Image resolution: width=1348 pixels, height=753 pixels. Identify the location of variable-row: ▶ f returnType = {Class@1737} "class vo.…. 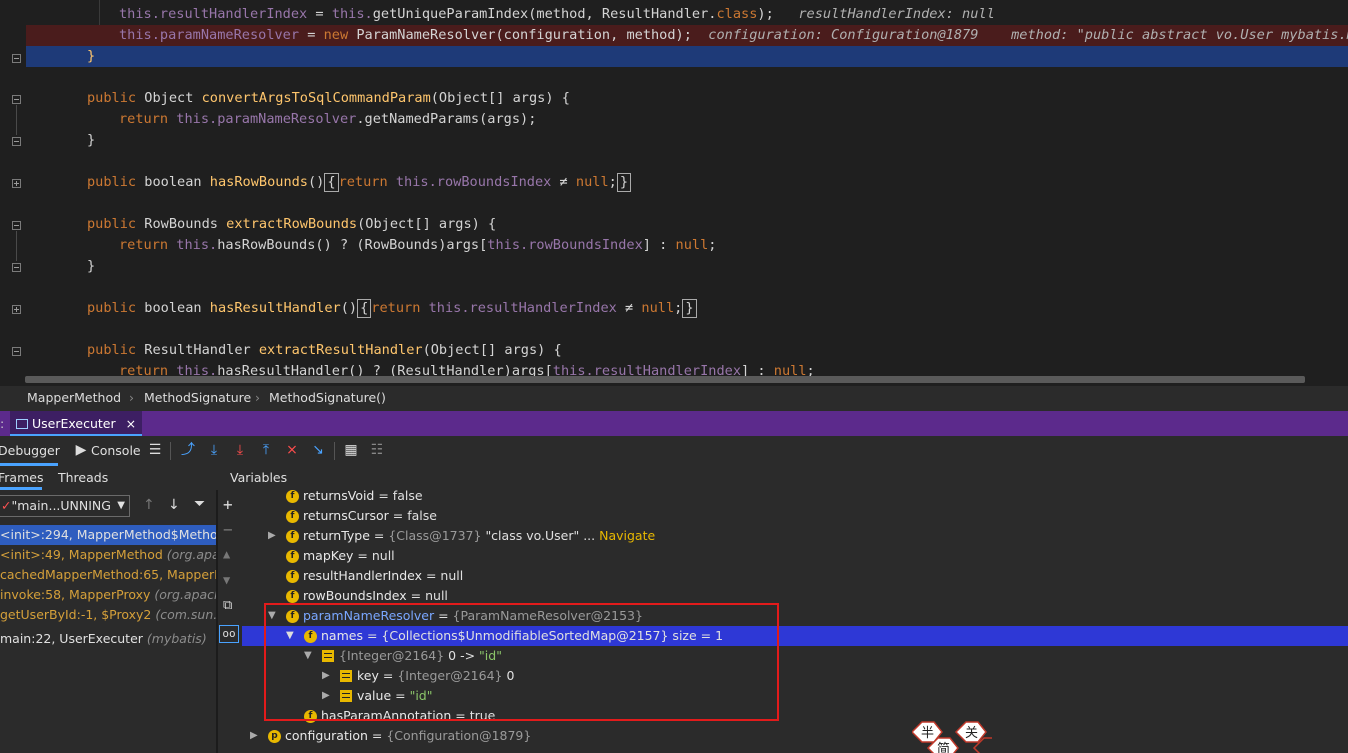
(795, 536).